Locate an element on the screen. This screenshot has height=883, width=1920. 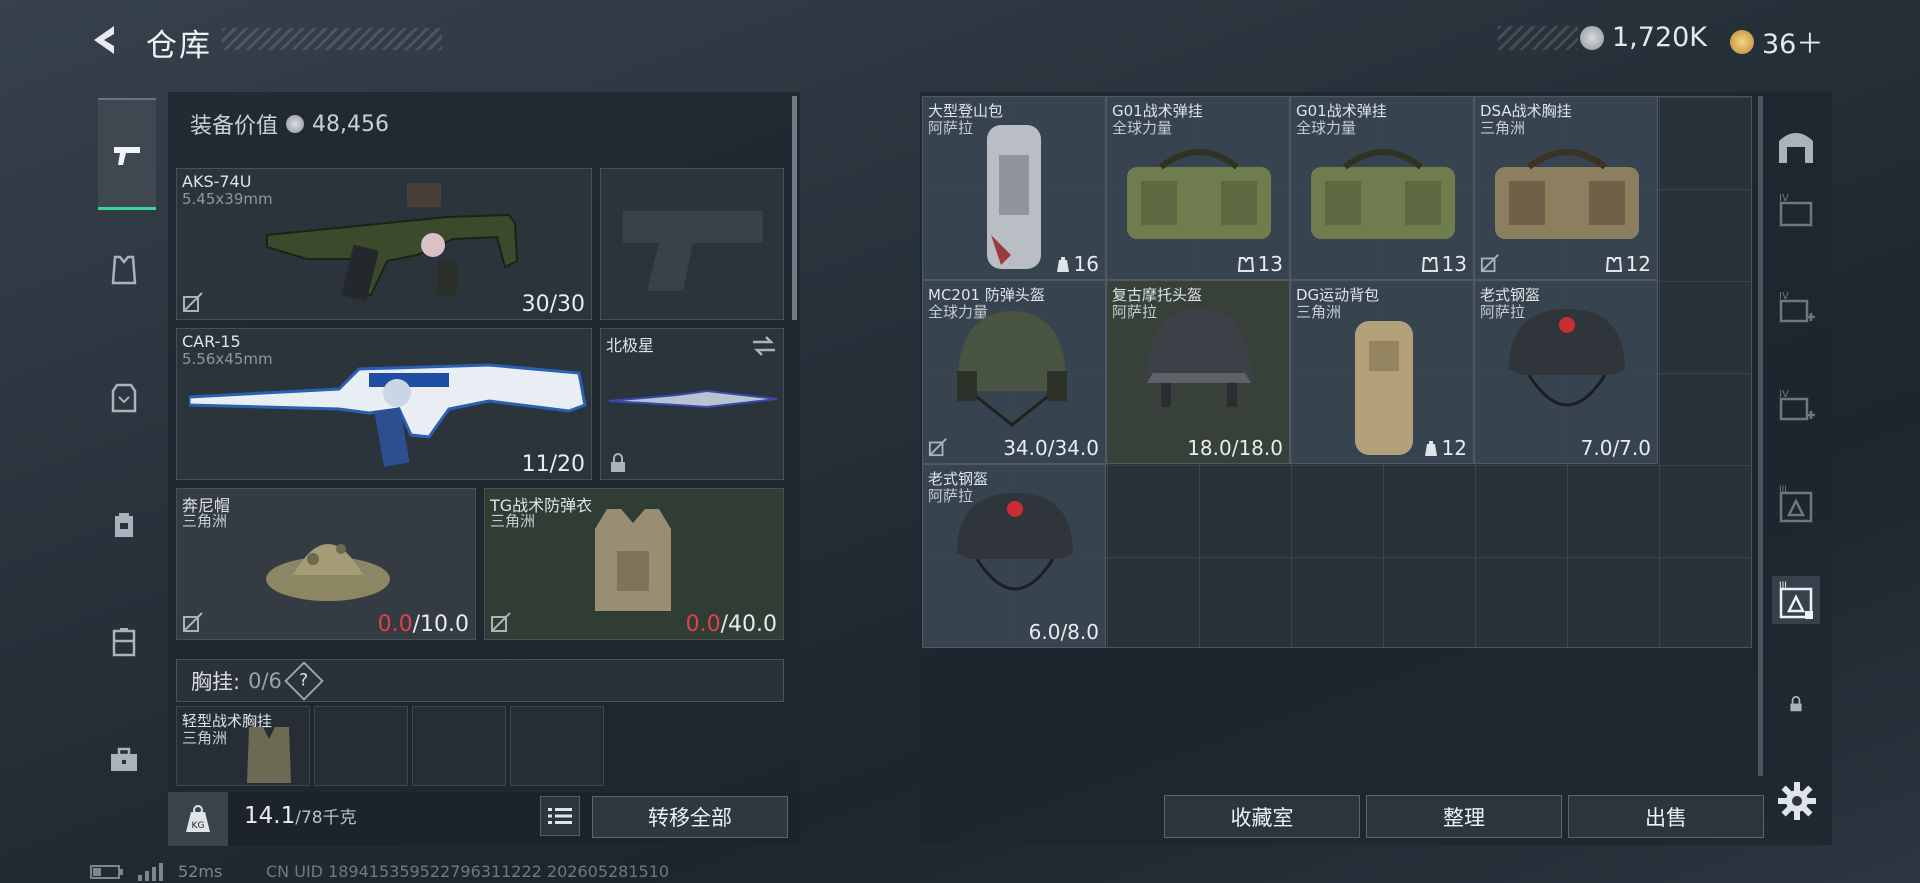
list-icon is located at coordinates (560, 816).